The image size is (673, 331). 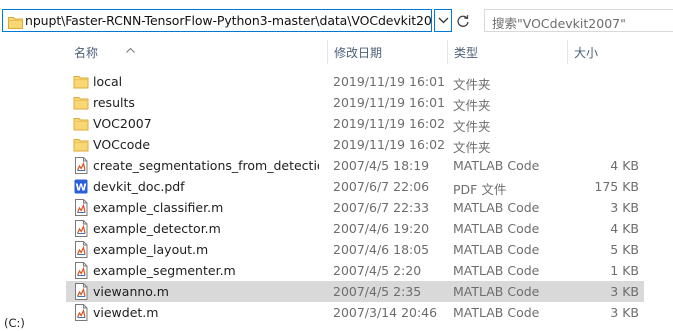 I want to click on file-name: devkit_doc.pdf, so click(x=139, y=186).